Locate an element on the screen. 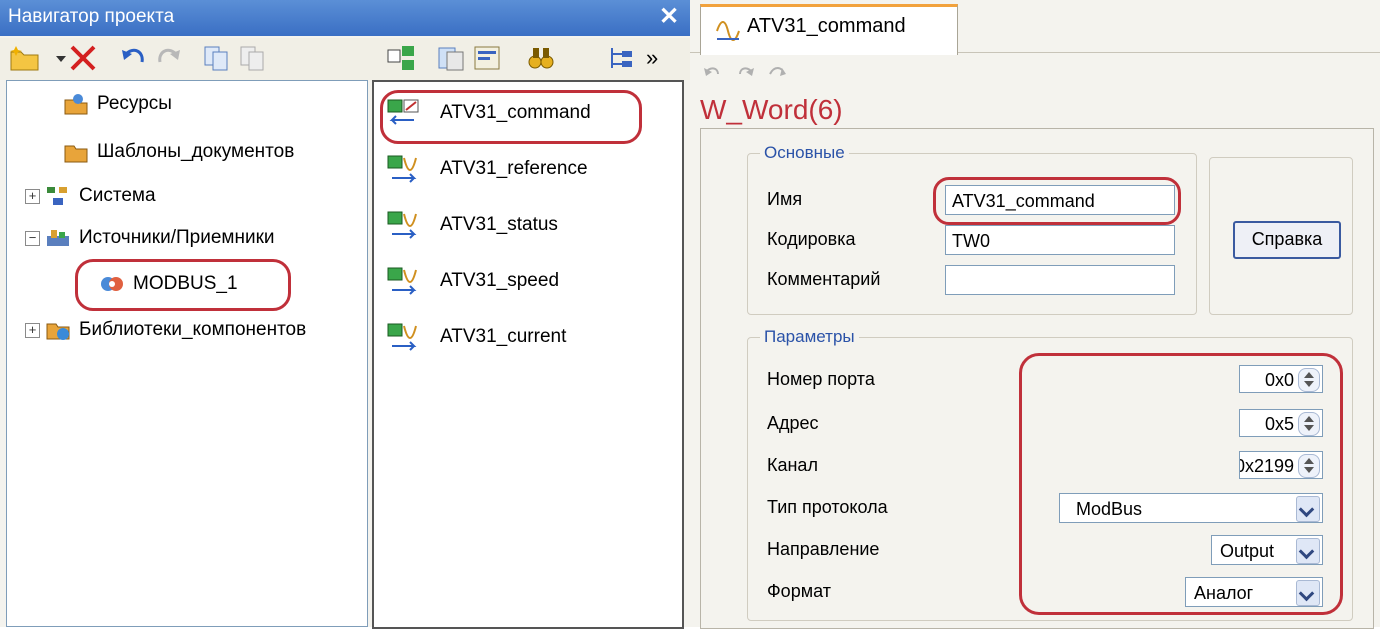 This screenshot has height=629, width=1380. variables-icon is located at coordinates (401, 58).